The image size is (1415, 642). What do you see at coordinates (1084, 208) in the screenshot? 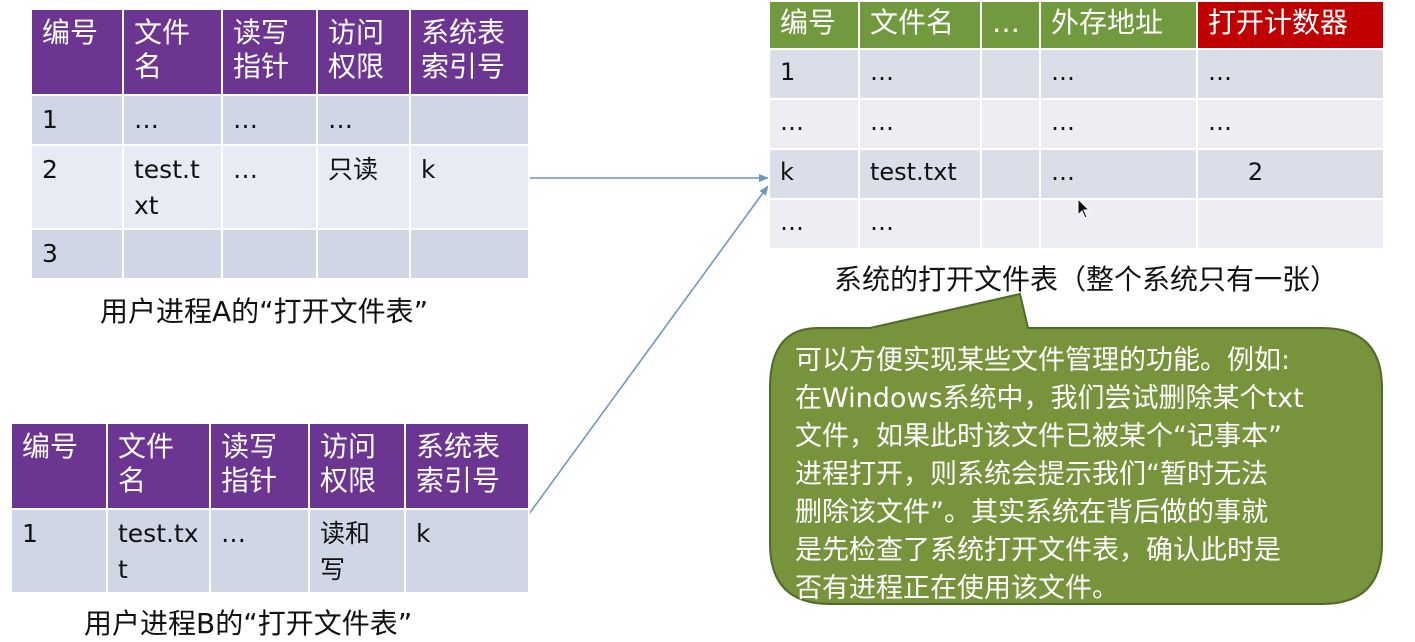
I see `mouse-cursor-icon` at bounding box center [1084, 208].